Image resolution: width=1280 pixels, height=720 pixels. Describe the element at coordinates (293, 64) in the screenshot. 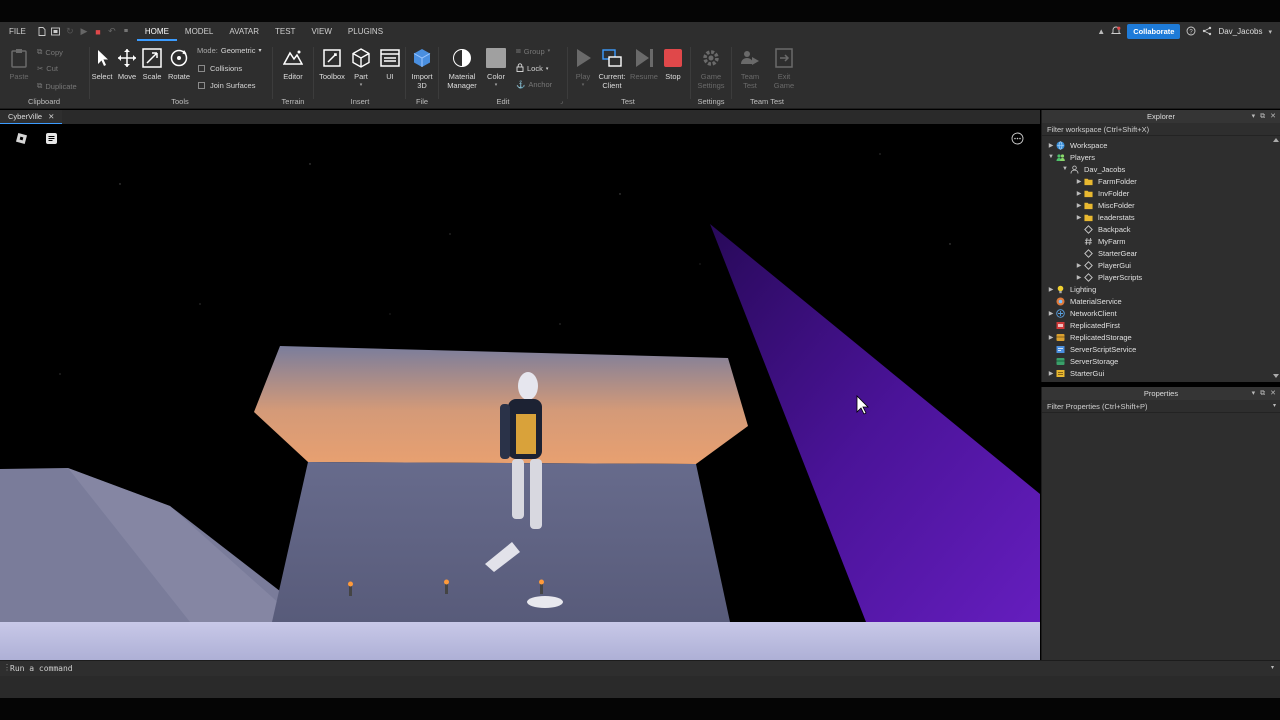

I see `terrain-editor-button: Editor` at that location.